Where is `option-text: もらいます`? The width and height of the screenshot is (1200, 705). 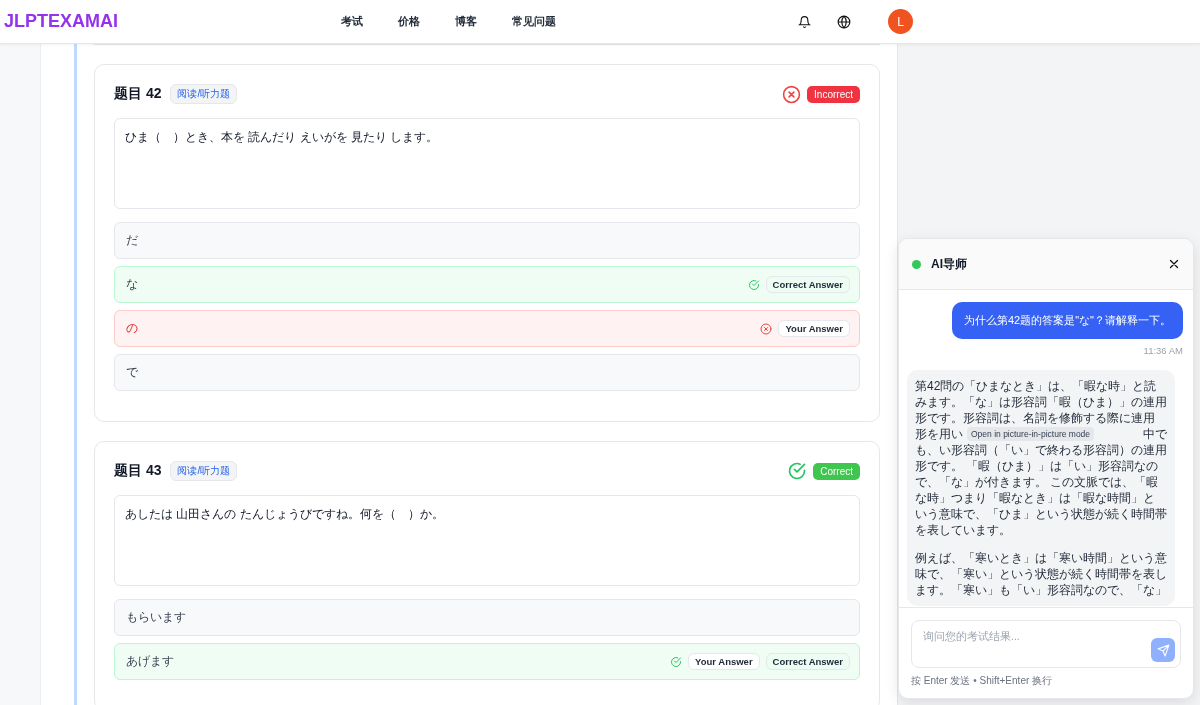 option-text: もらいます is located at coordinates (156, 617).